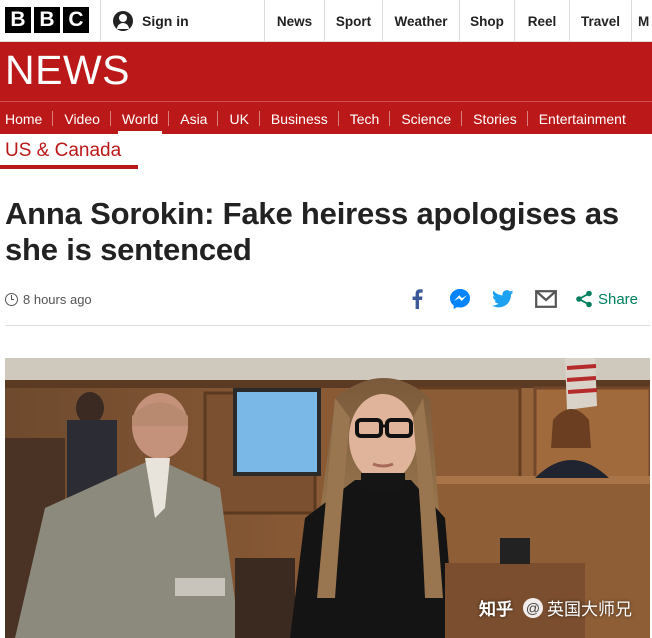 The width and height of the screenshot is (652, 638). Describe the element at coordinates (81, 118) in the screenshot. I see `section-video: Video` at that location.